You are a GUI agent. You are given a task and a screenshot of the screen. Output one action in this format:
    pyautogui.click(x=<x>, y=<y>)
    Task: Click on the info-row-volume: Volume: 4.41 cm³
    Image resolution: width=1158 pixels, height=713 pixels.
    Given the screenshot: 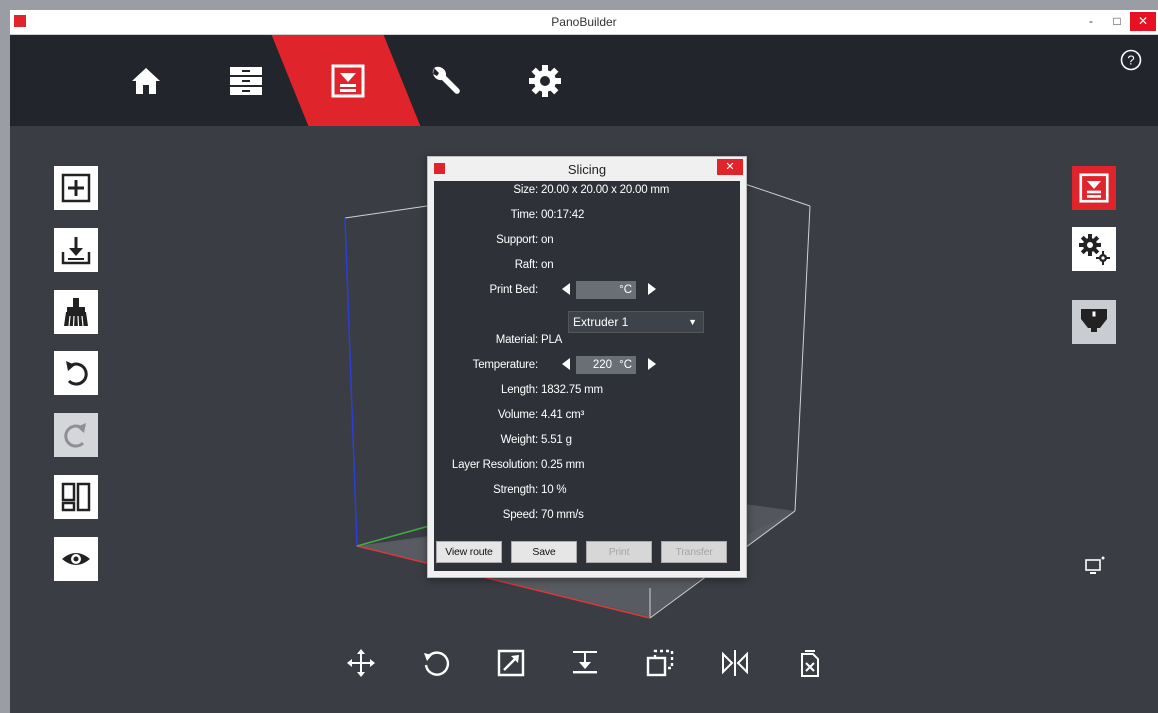 What is the action you would take?
    pyautogui.click(x=587, y=418)
    